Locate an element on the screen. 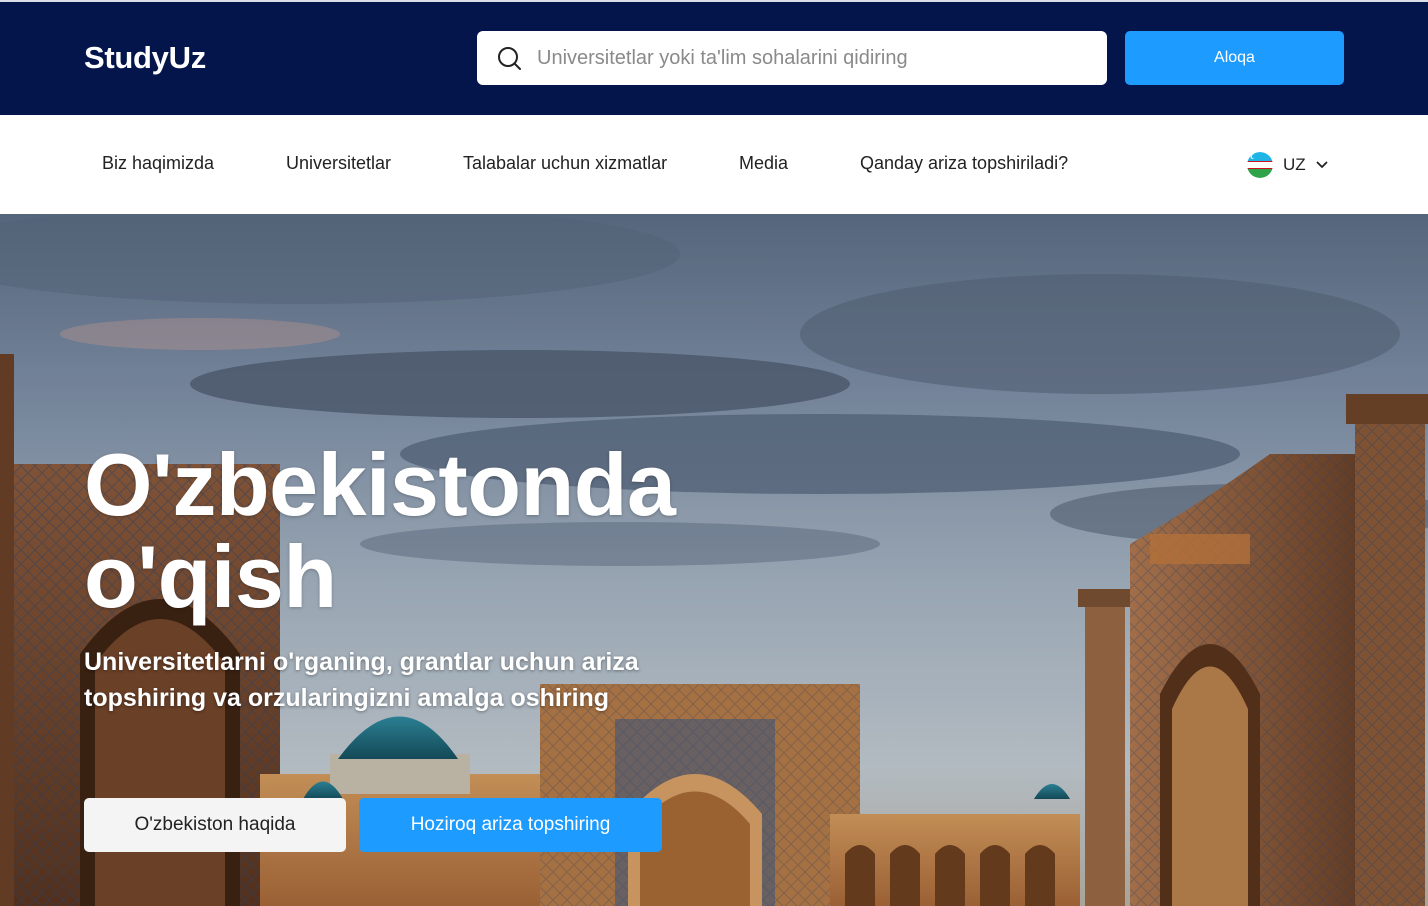  site-header: StudyUz Aloqa is located at coordinates (714, 58).